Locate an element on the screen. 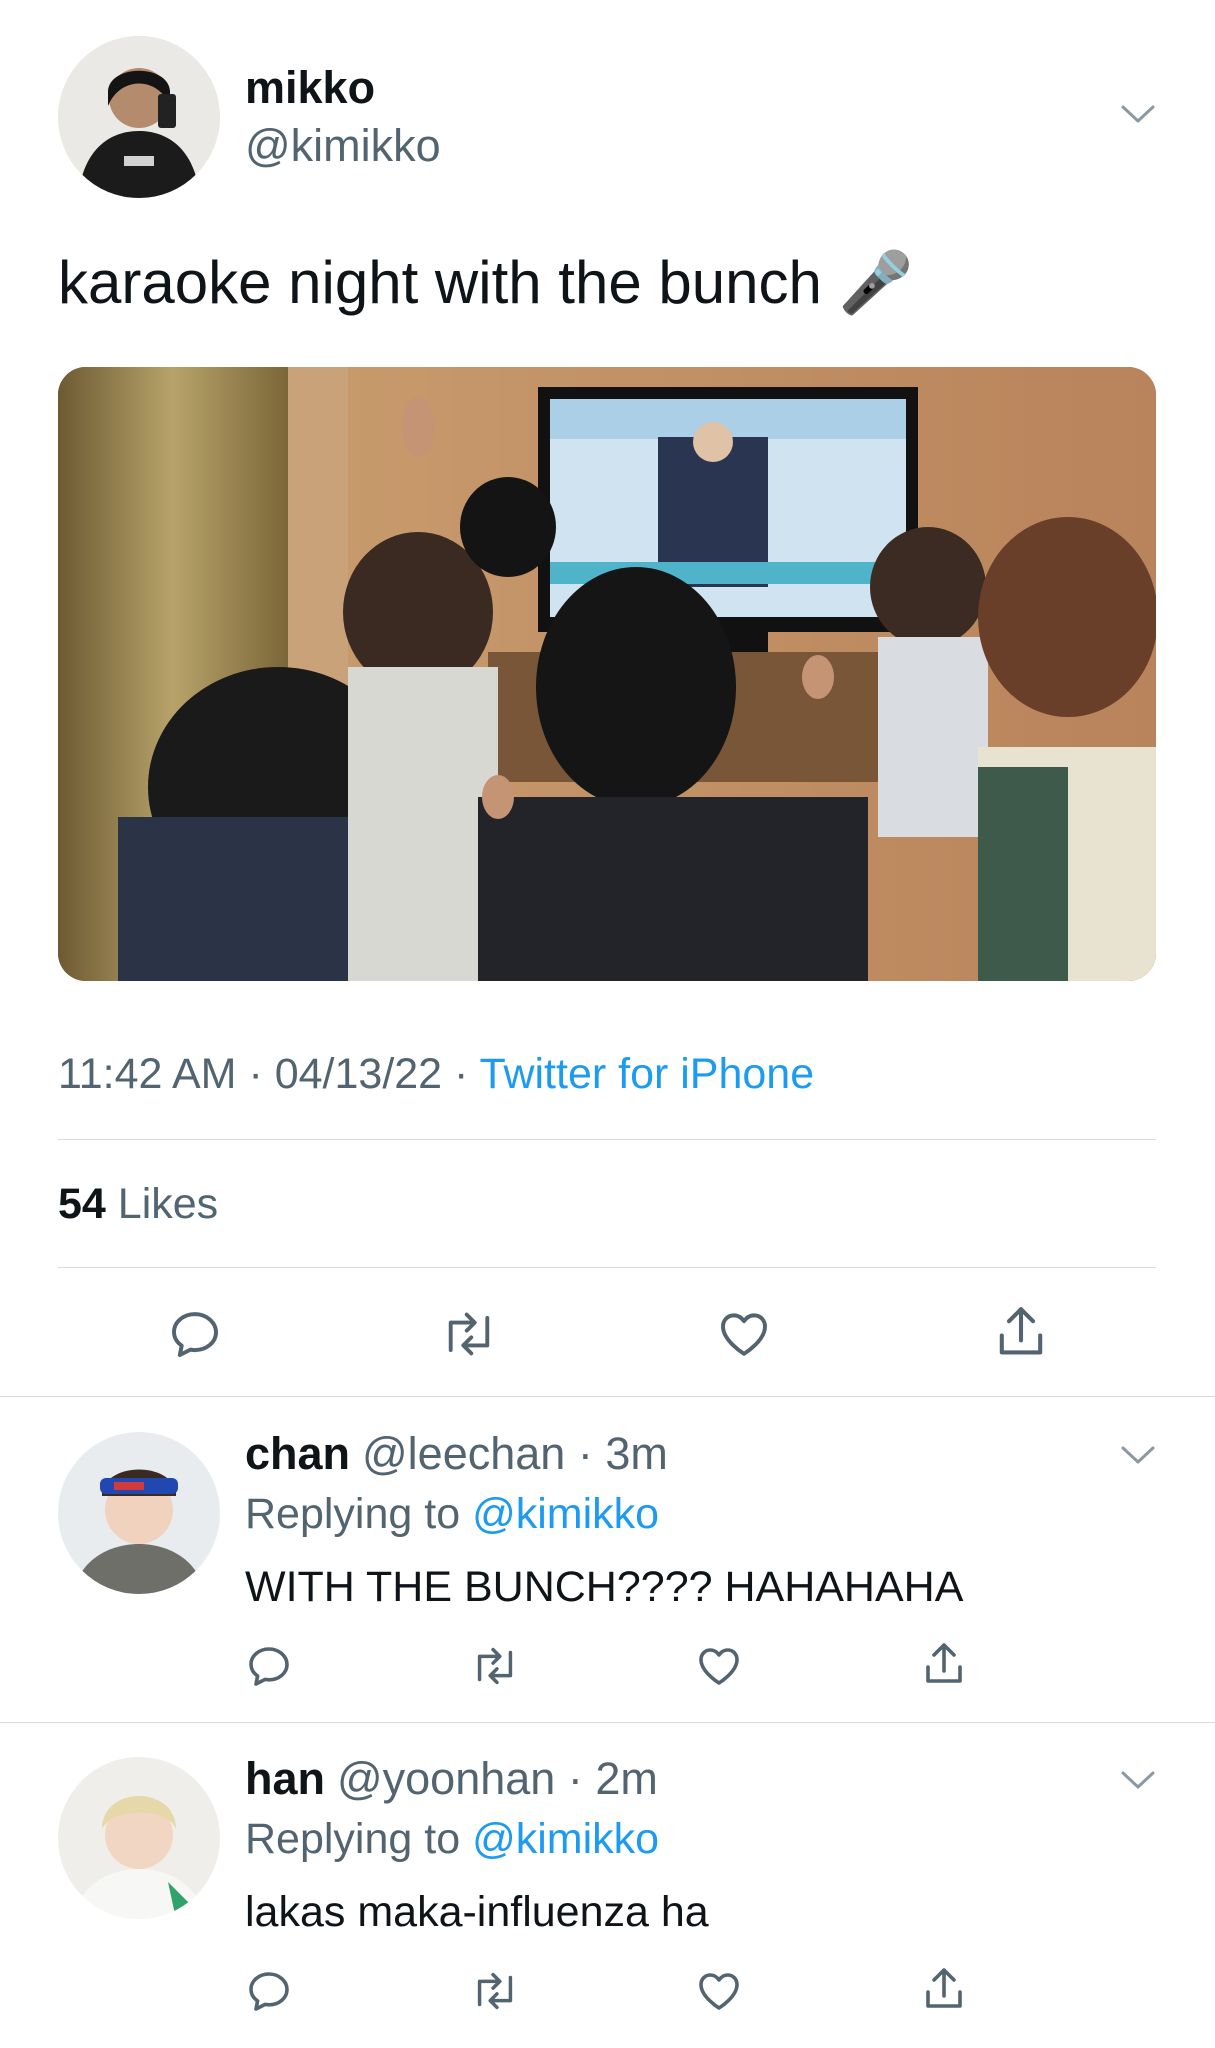 Image resolution: width=1215 pixels, height=2048 pixels. reply-header: chan @leechan · 3m is located at coordinates (456, 1453).